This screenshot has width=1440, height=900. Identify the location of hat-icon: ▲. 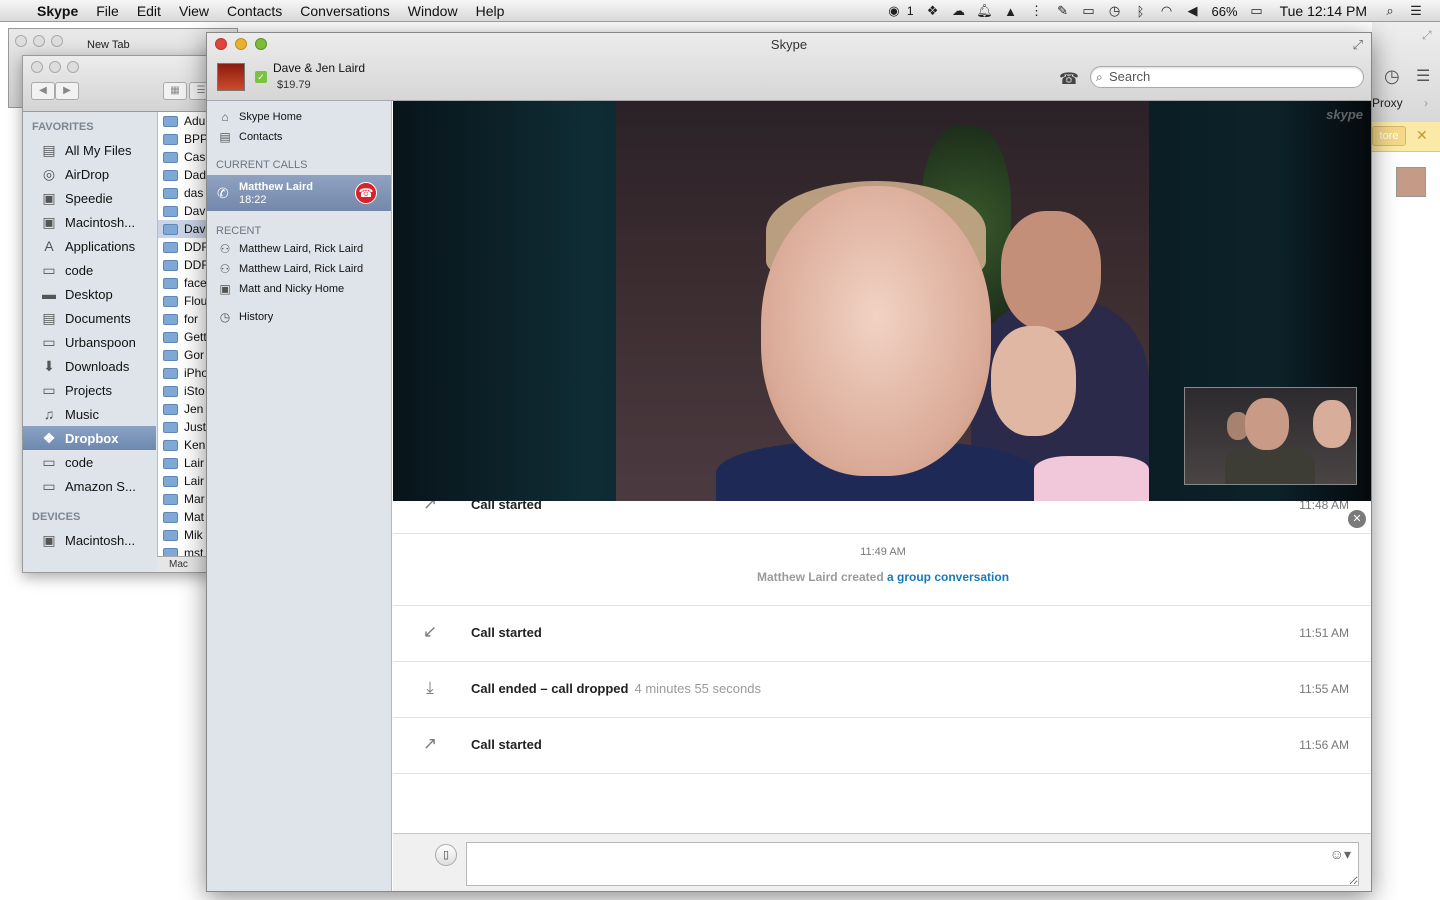
(1011, 11).